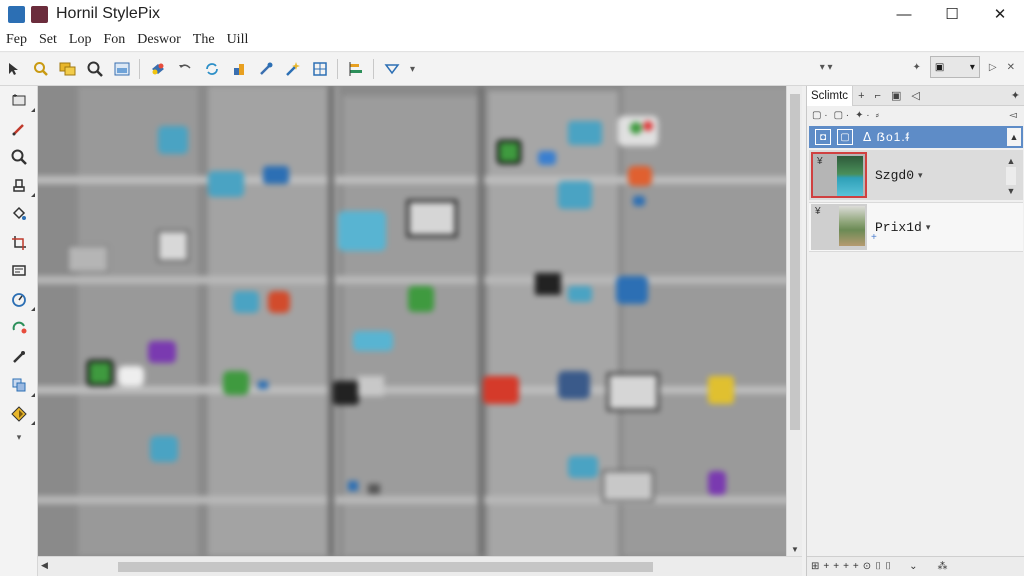 The image size is (1024, 576). Describe the element at coordinates (158, 69) in the screenshot. I see `brush-preset-icon` at that location.